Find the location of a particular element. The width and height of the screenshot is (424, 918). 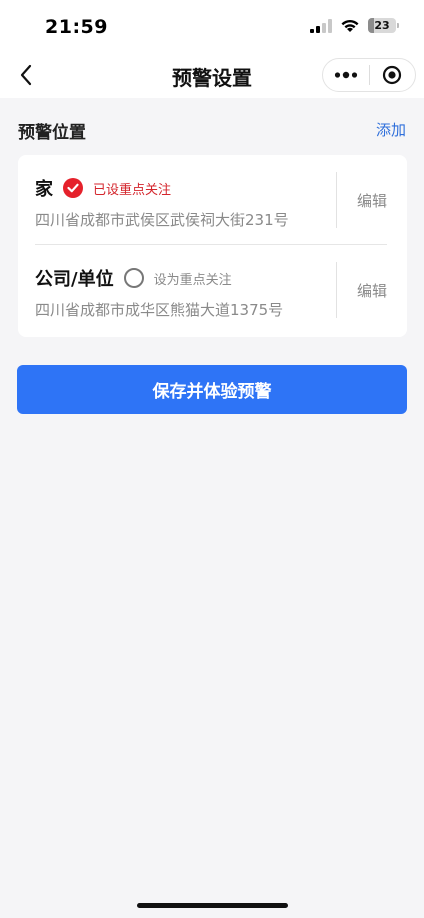

mini-program-capsule is located at coordinates (369, 75).